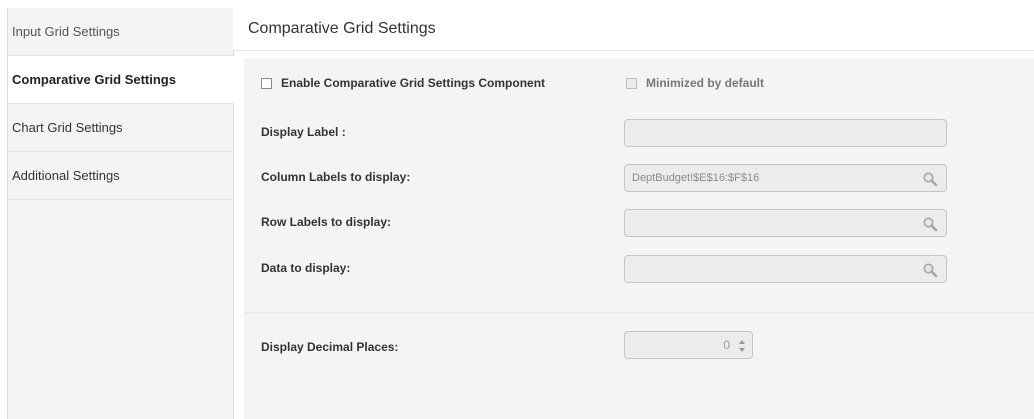 This screenshot has height=419, width=1034. What do you see at coordinates (639, 312) in the screenshot?
I see `section-divider` at bounding box center [639, 312].